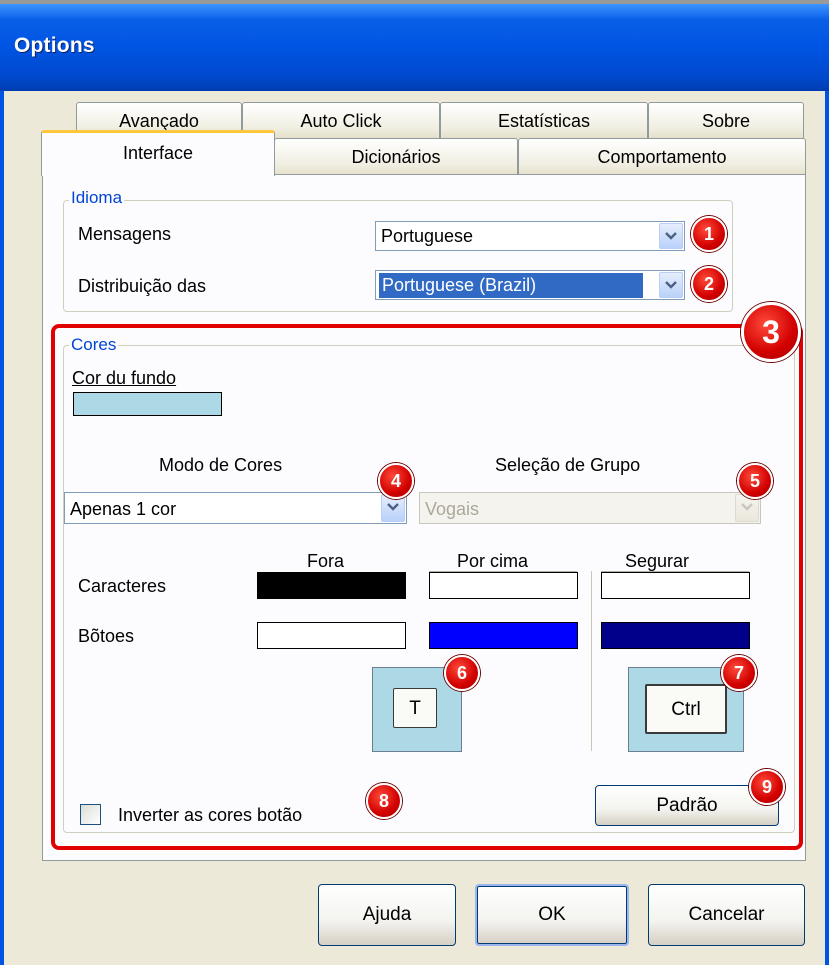  What do you see at coordinates (2, 528) in the screenshot?
I see `window-left-border` at bounding box center [2, 528].